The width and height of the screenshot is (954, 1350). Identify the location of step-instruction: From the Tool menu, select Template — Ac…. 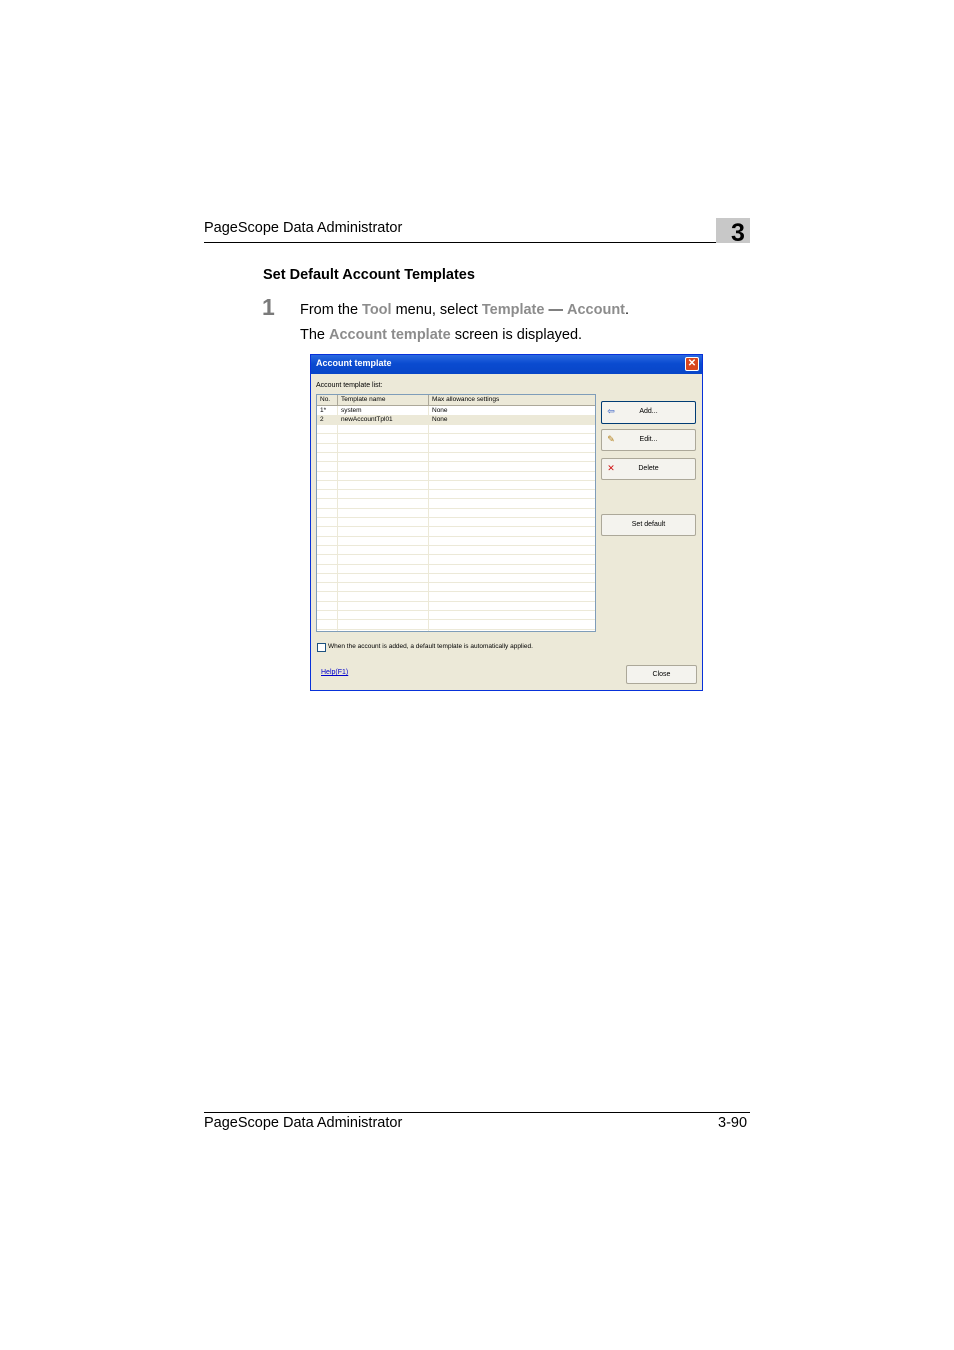
(465, 310).